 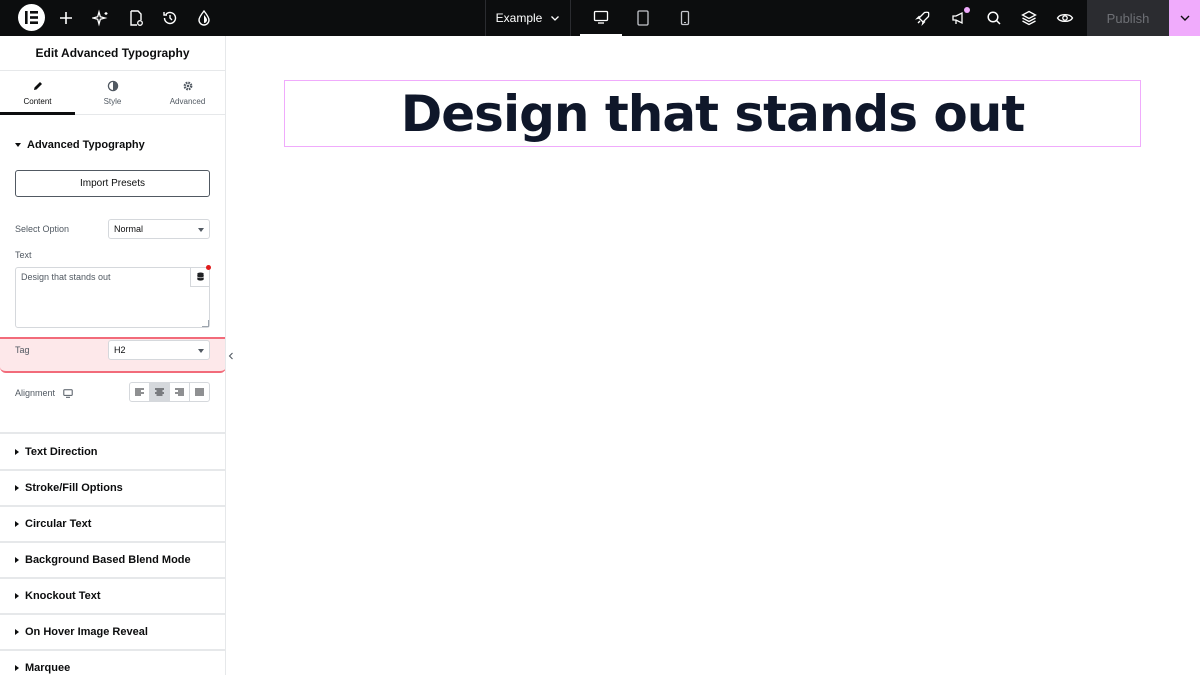 I want to click on sparkle-icon, so click(x=101, y=18).